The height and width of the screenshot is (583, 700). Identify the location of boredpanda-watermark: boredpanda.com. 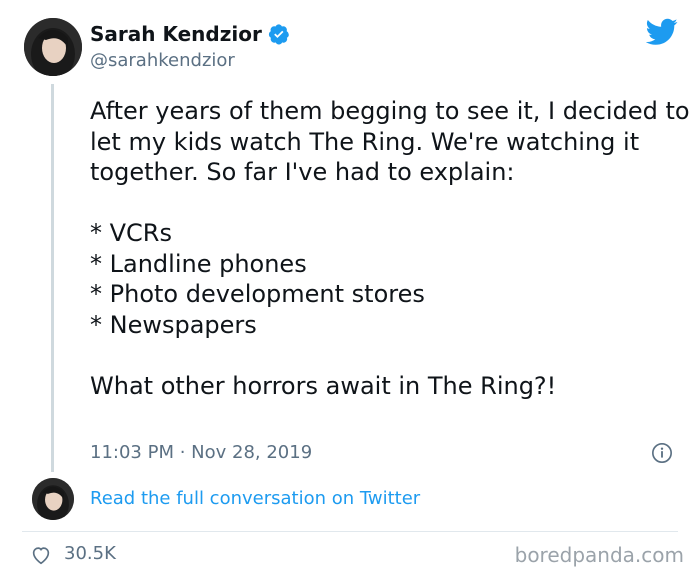
(599, 555).